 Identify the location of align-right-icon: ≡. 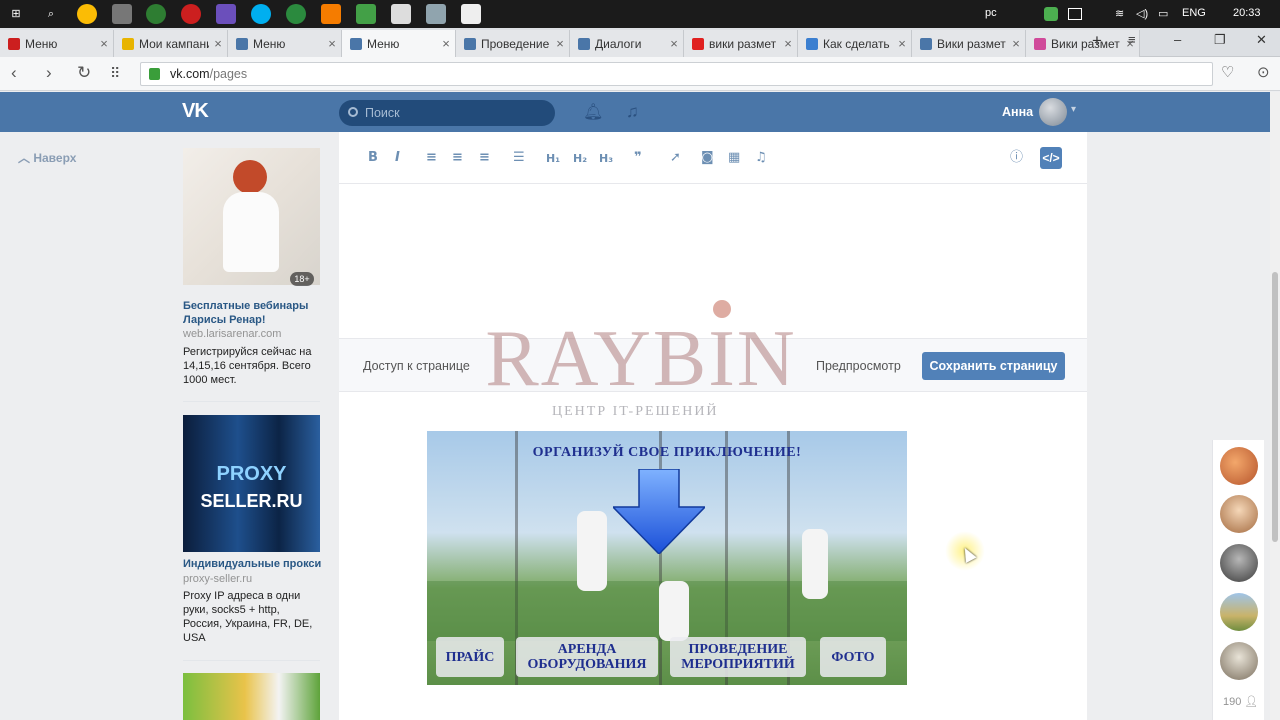
(484, 158).